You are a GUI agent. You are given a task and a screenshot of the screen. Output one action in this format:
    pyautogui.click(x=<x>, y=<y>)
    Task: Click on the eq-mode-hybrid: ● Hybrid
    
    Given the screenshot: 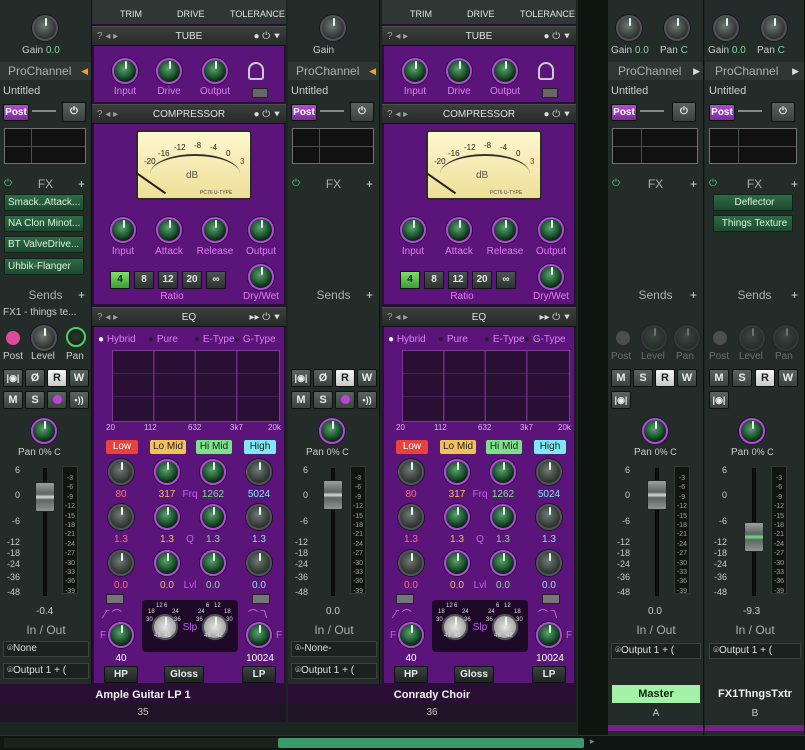 What is the action you would take?
    pyautogui.click(x=407, y=339)
    